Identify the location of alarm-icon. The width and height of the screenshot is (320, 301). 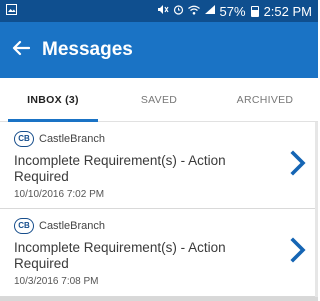
(178, 11).